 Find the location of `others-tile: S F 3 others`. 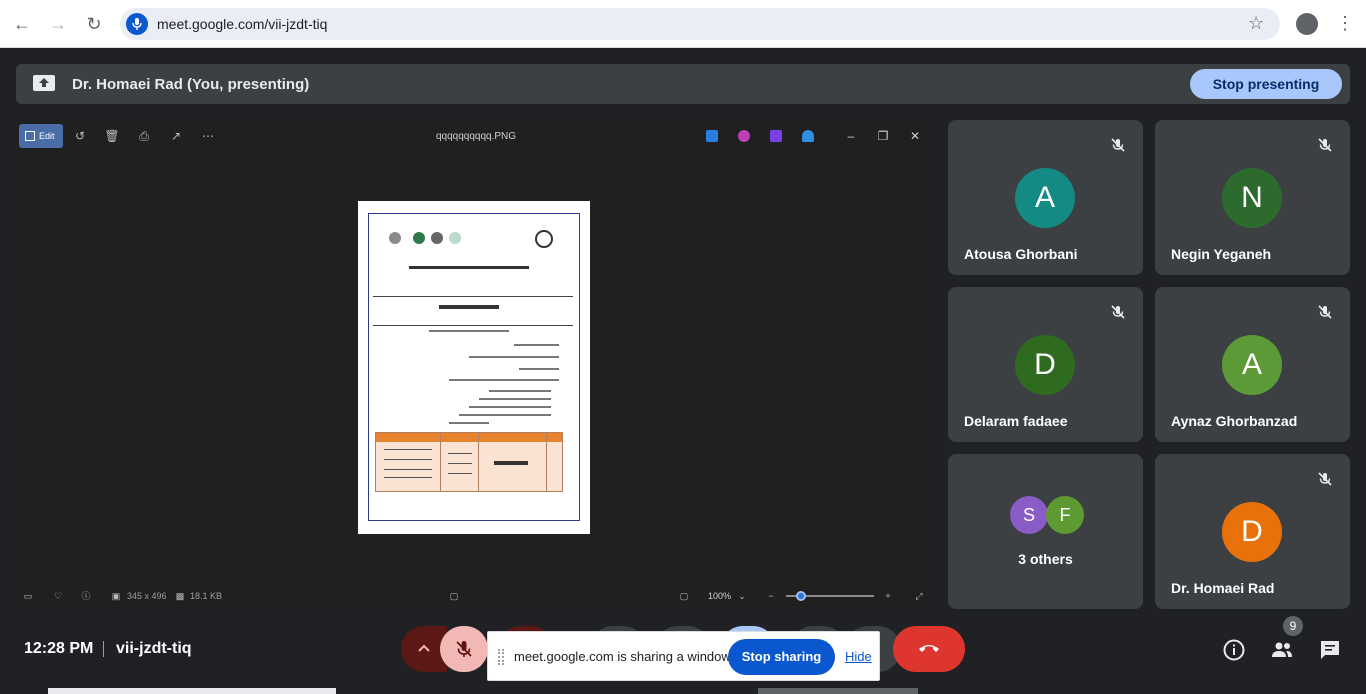

others-tile: S F 3 others is located at coordinates (1045, 531).